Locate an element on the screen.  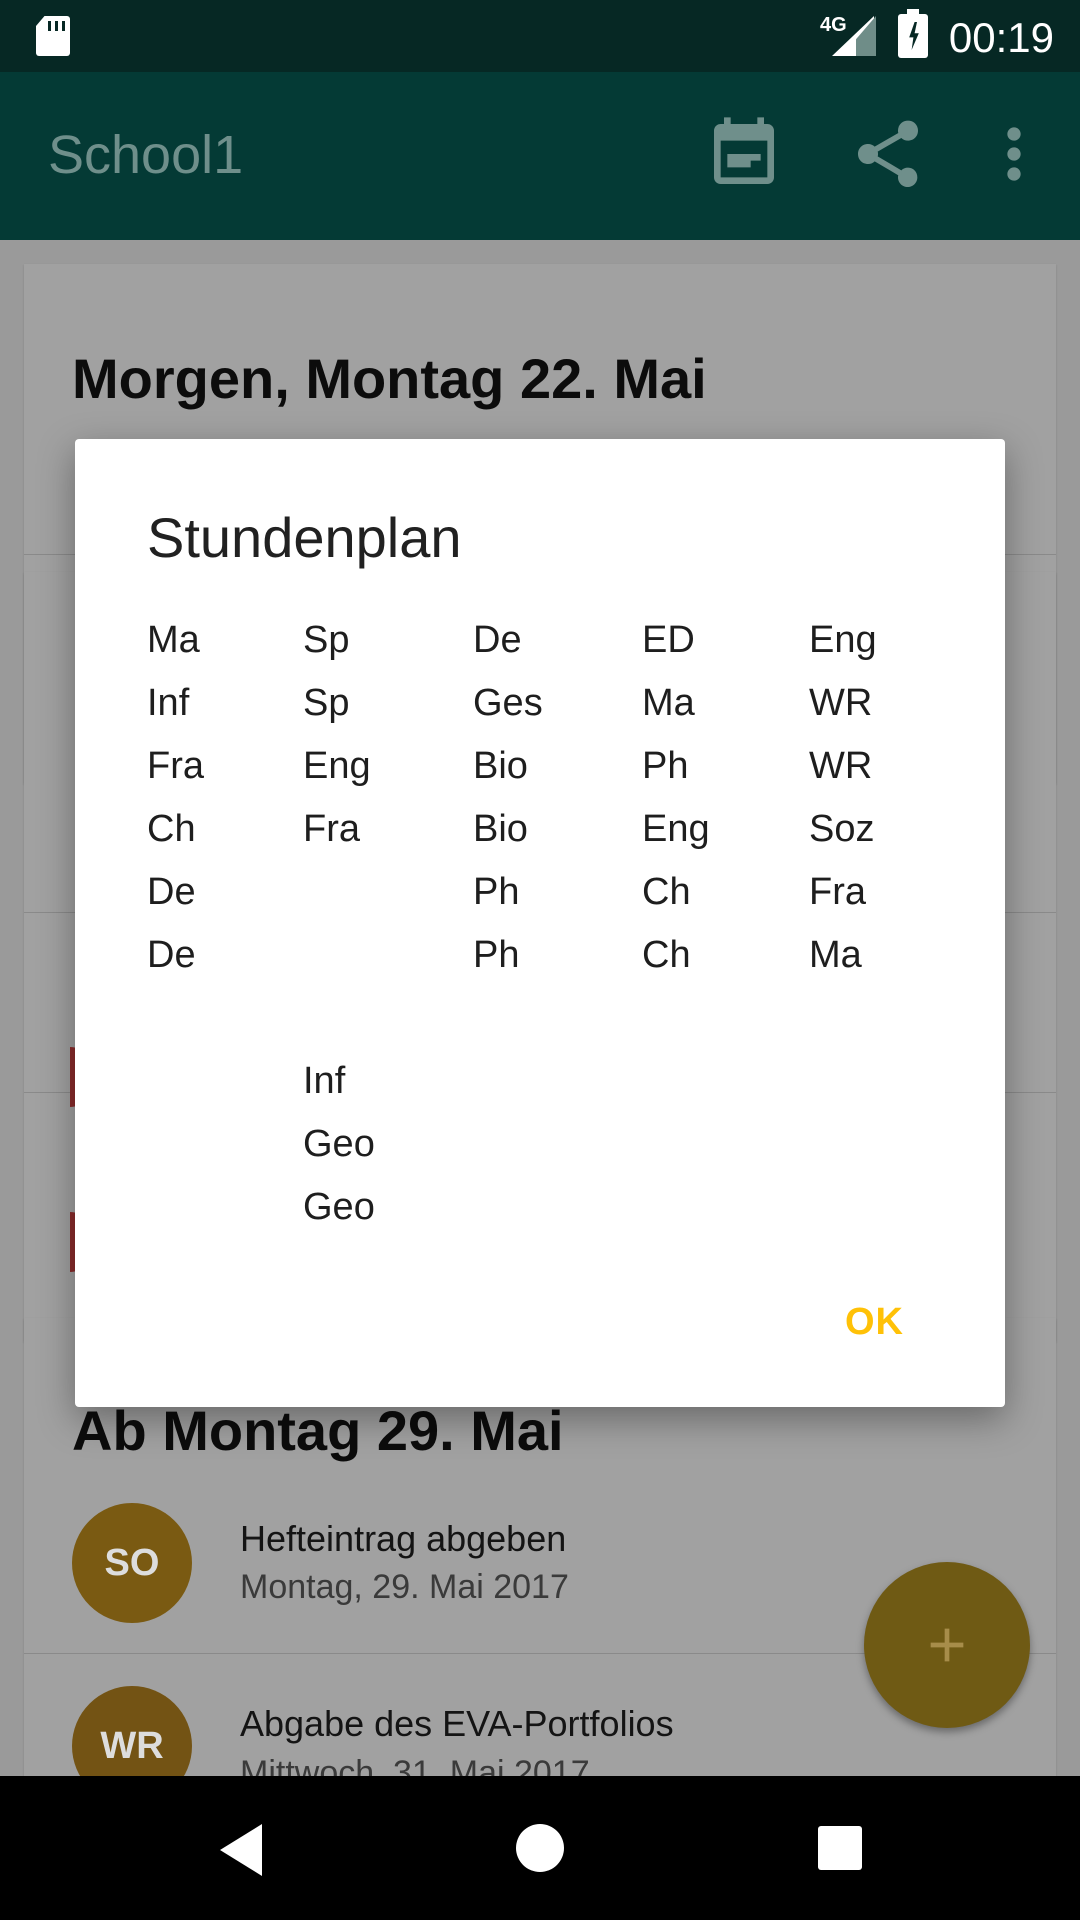
navigation-bar is located at coordinates (540, 1848).